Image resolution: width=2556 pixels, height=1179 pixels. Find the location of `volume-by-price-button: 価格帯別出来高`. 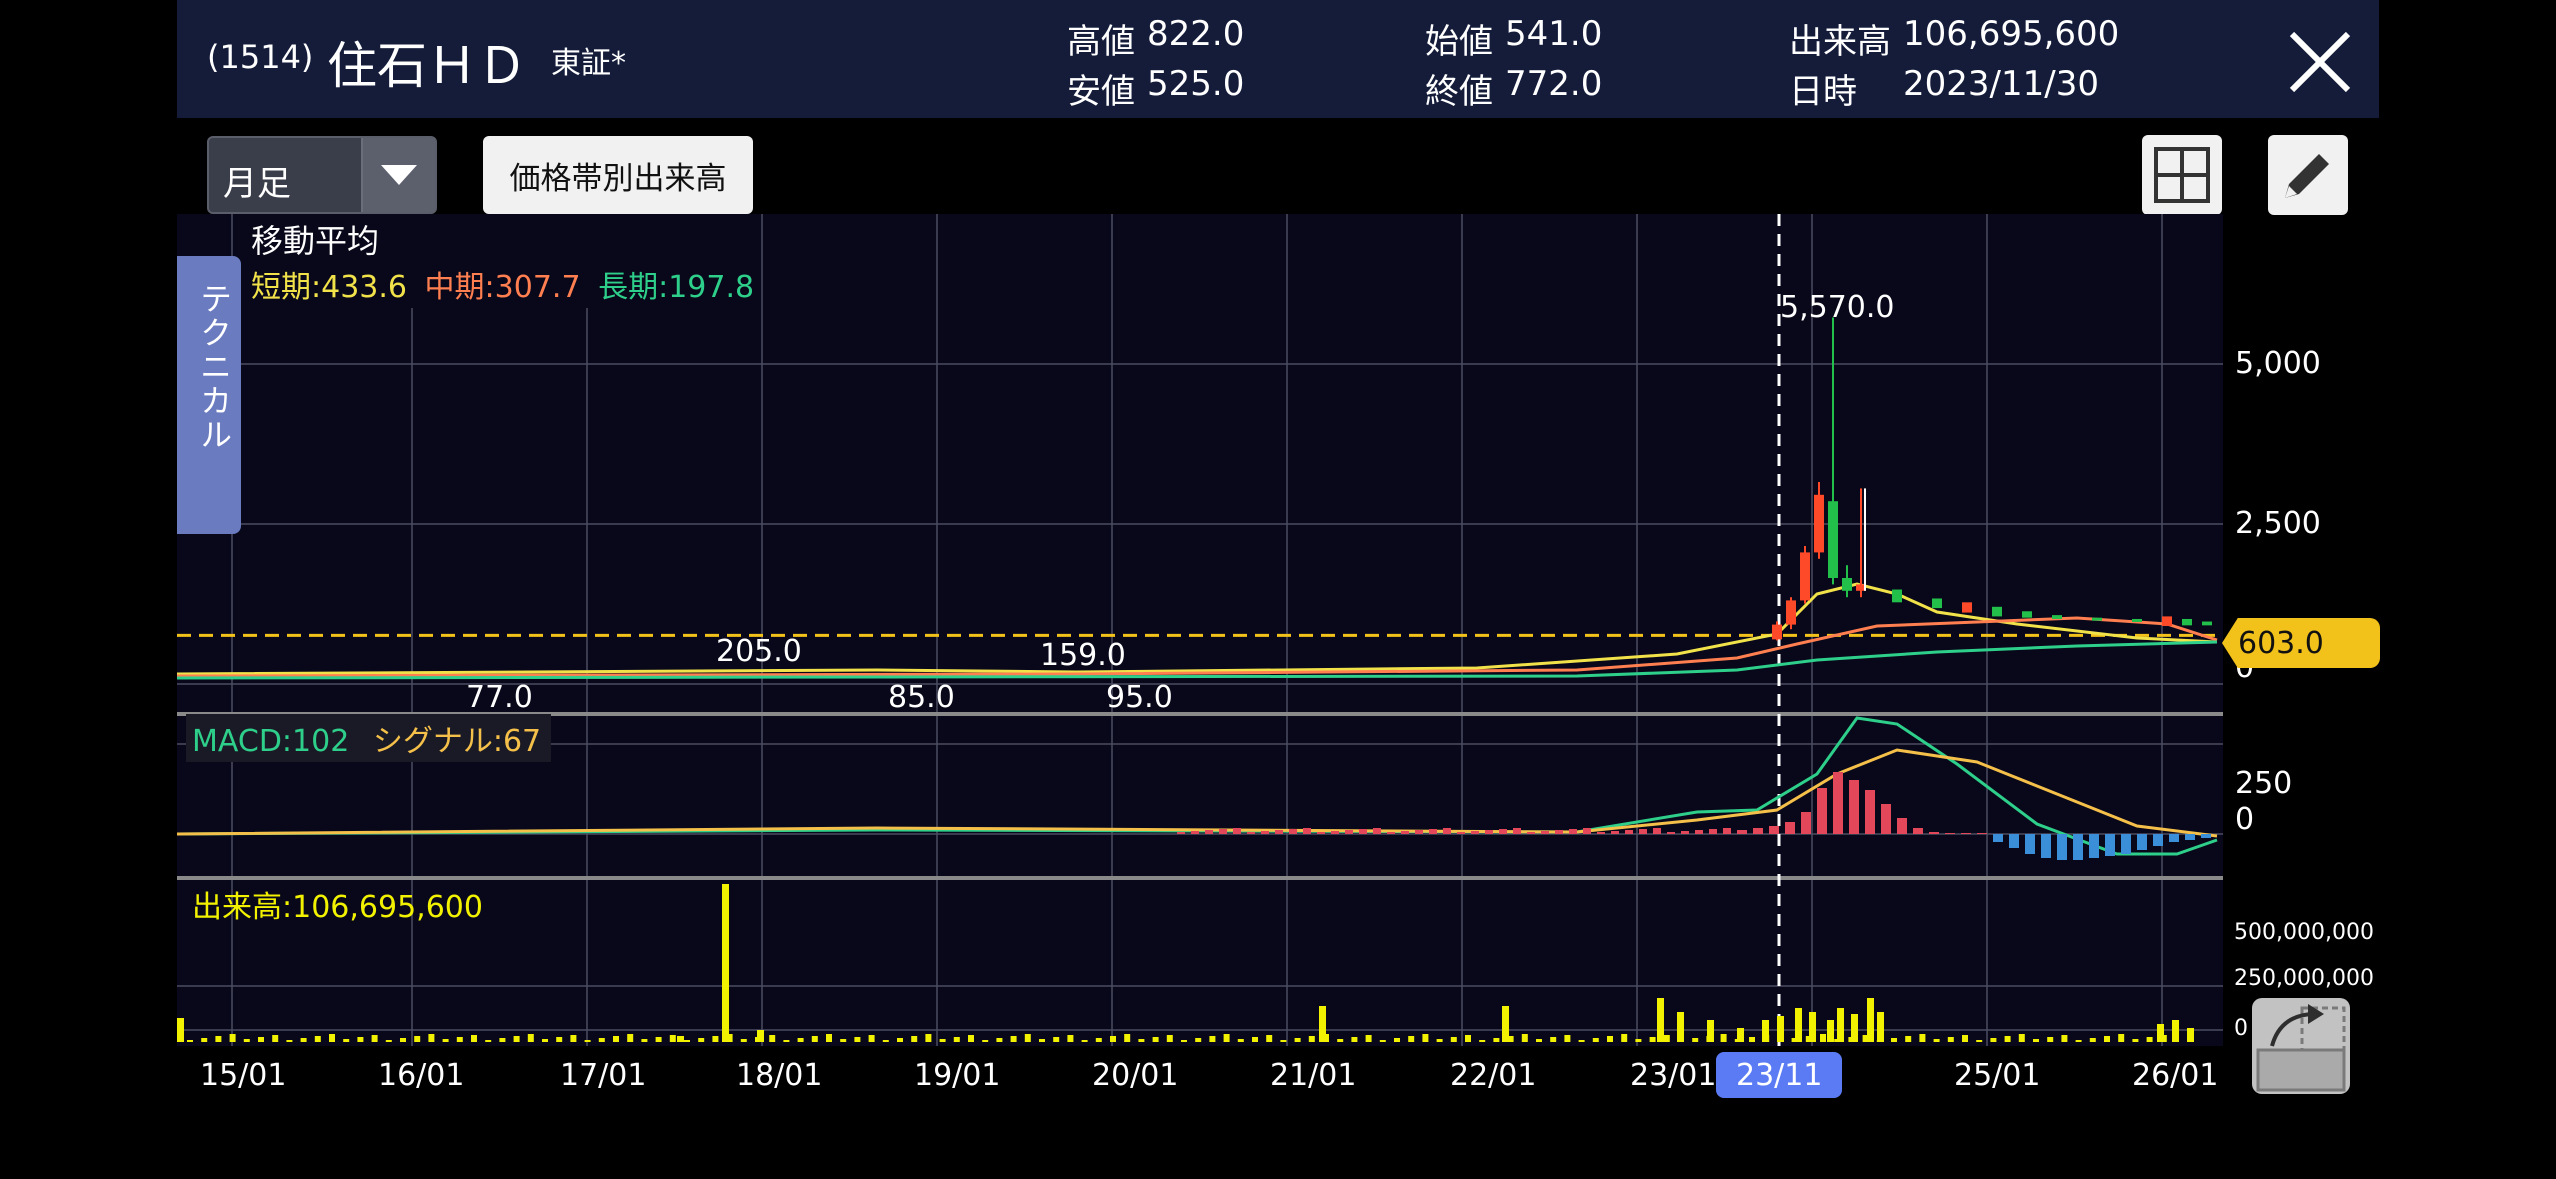

volume-by-price-button: 価格帯別出来高 is located at coordinates (618, 175).